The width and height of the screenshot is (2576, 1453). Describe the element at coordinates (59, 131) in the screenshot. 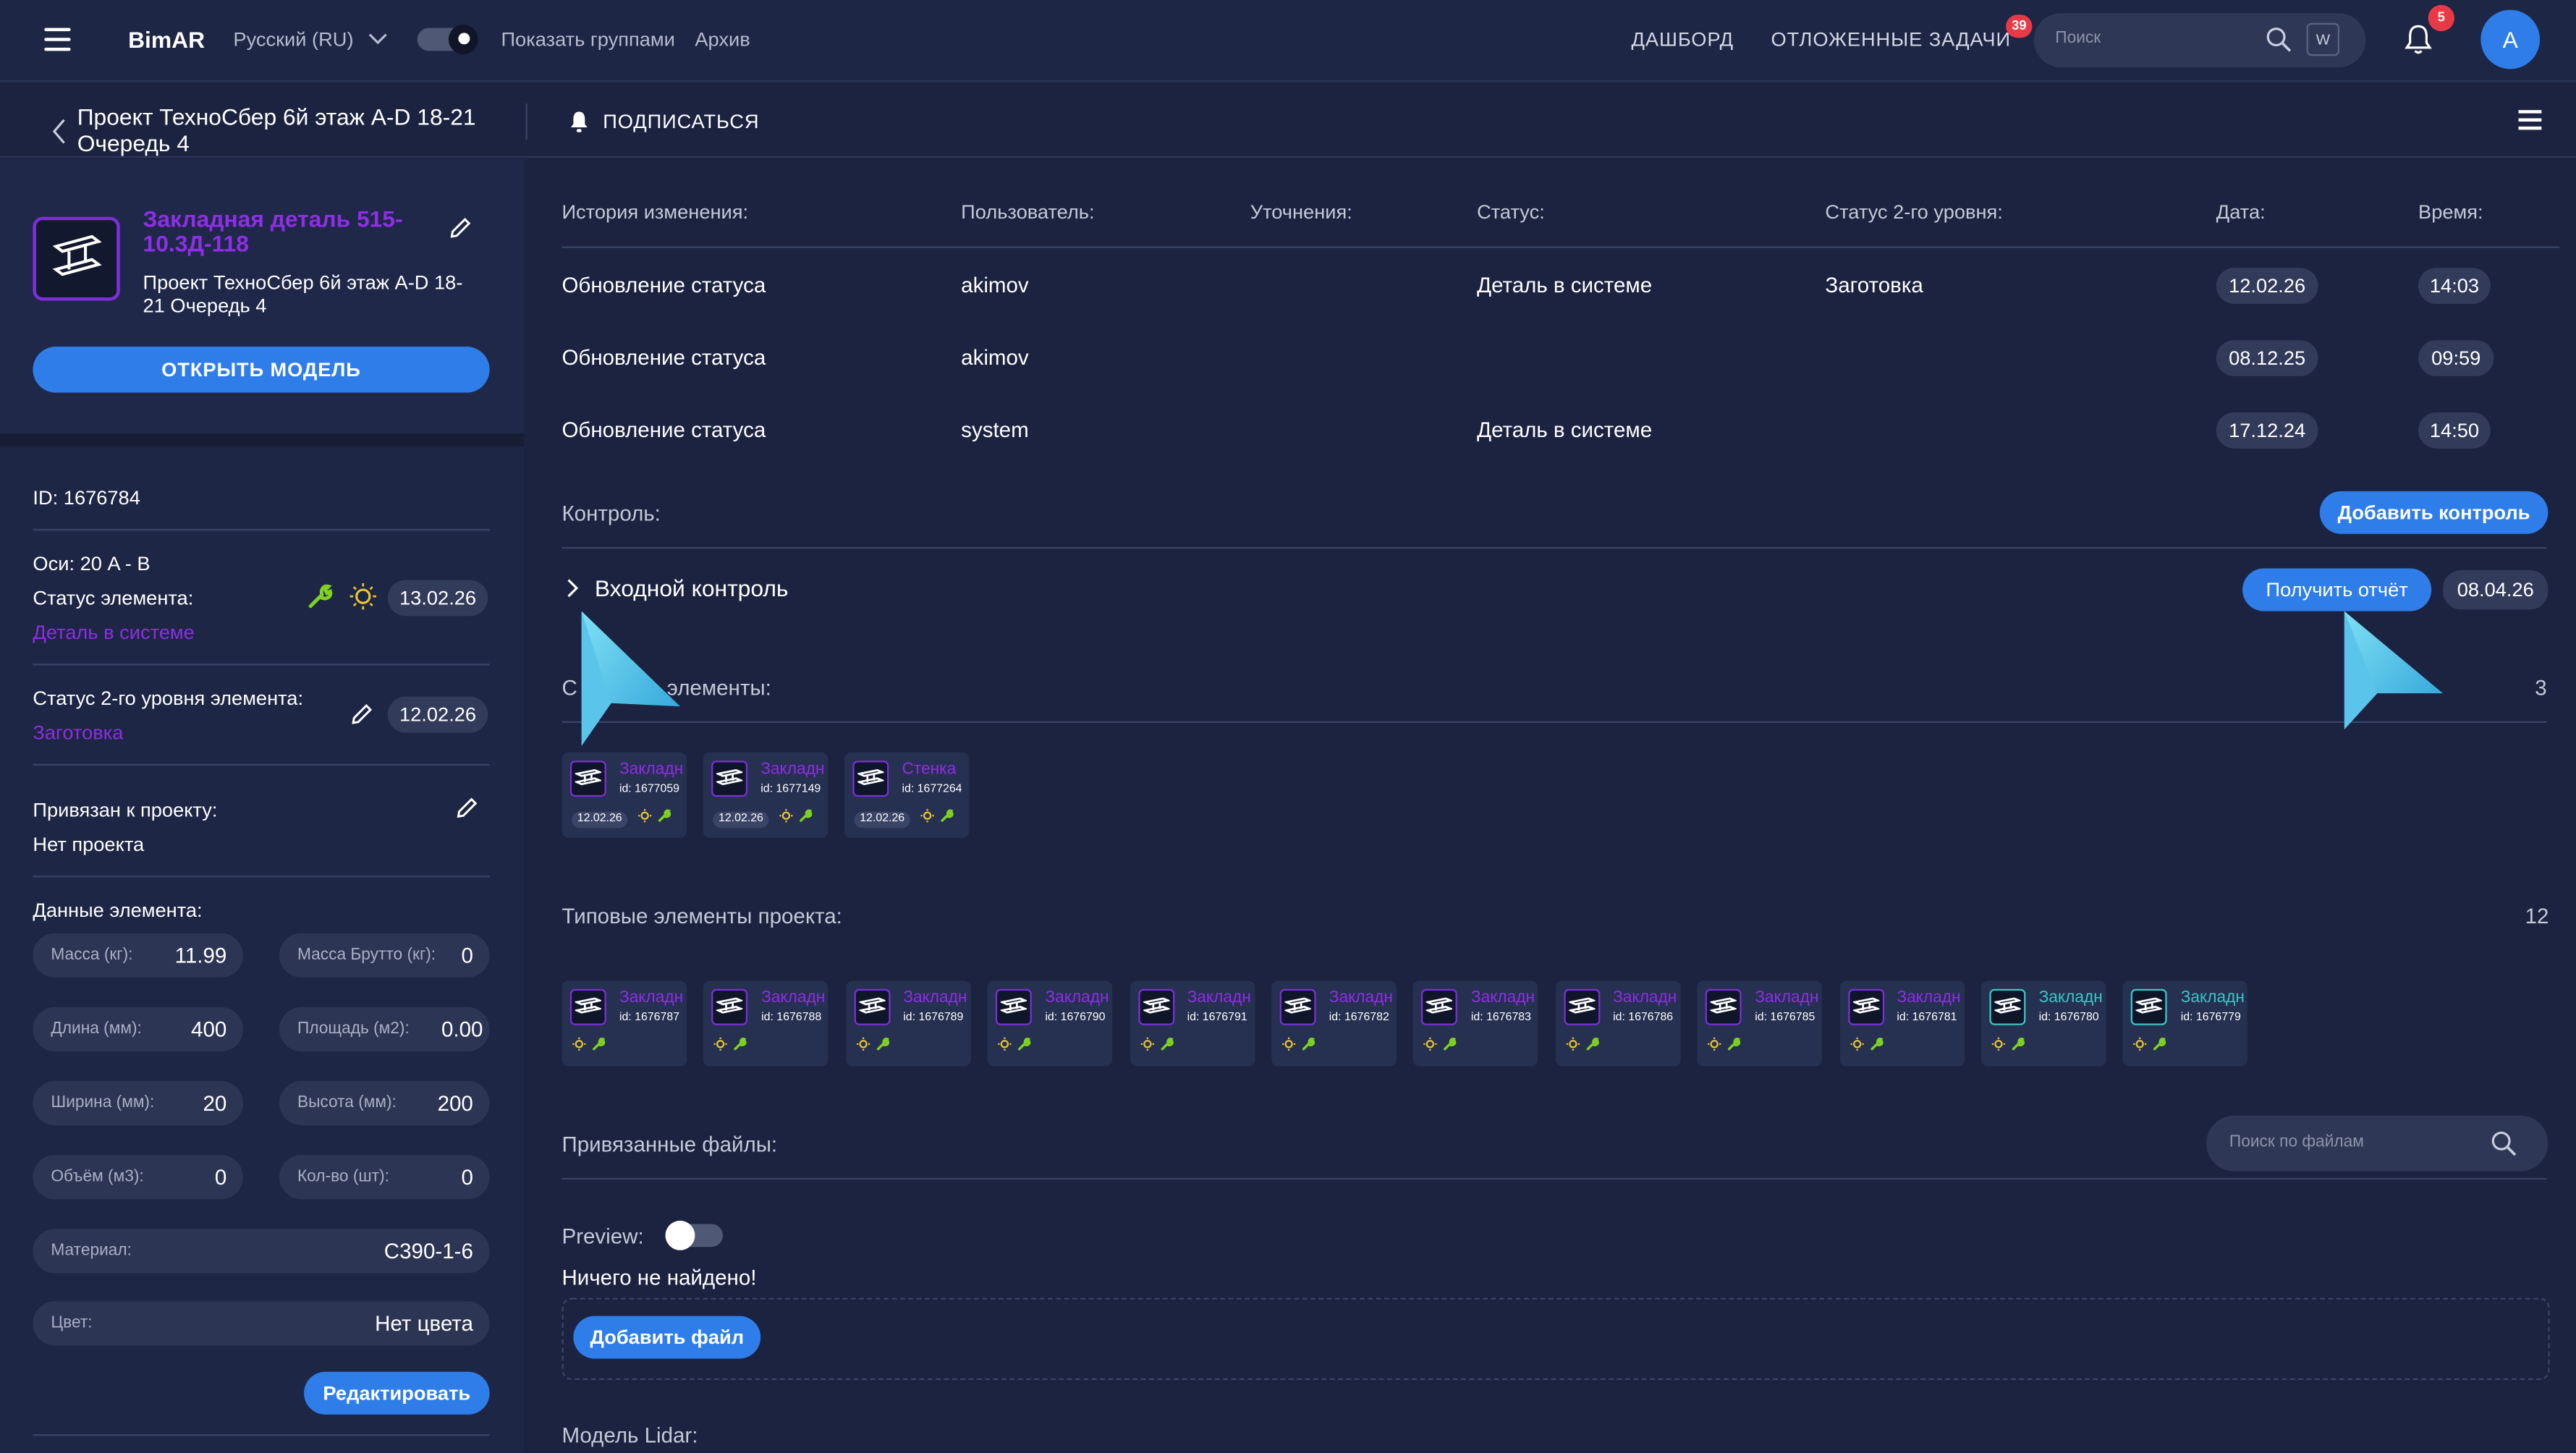

I see `back-chevron-icon` at that location.